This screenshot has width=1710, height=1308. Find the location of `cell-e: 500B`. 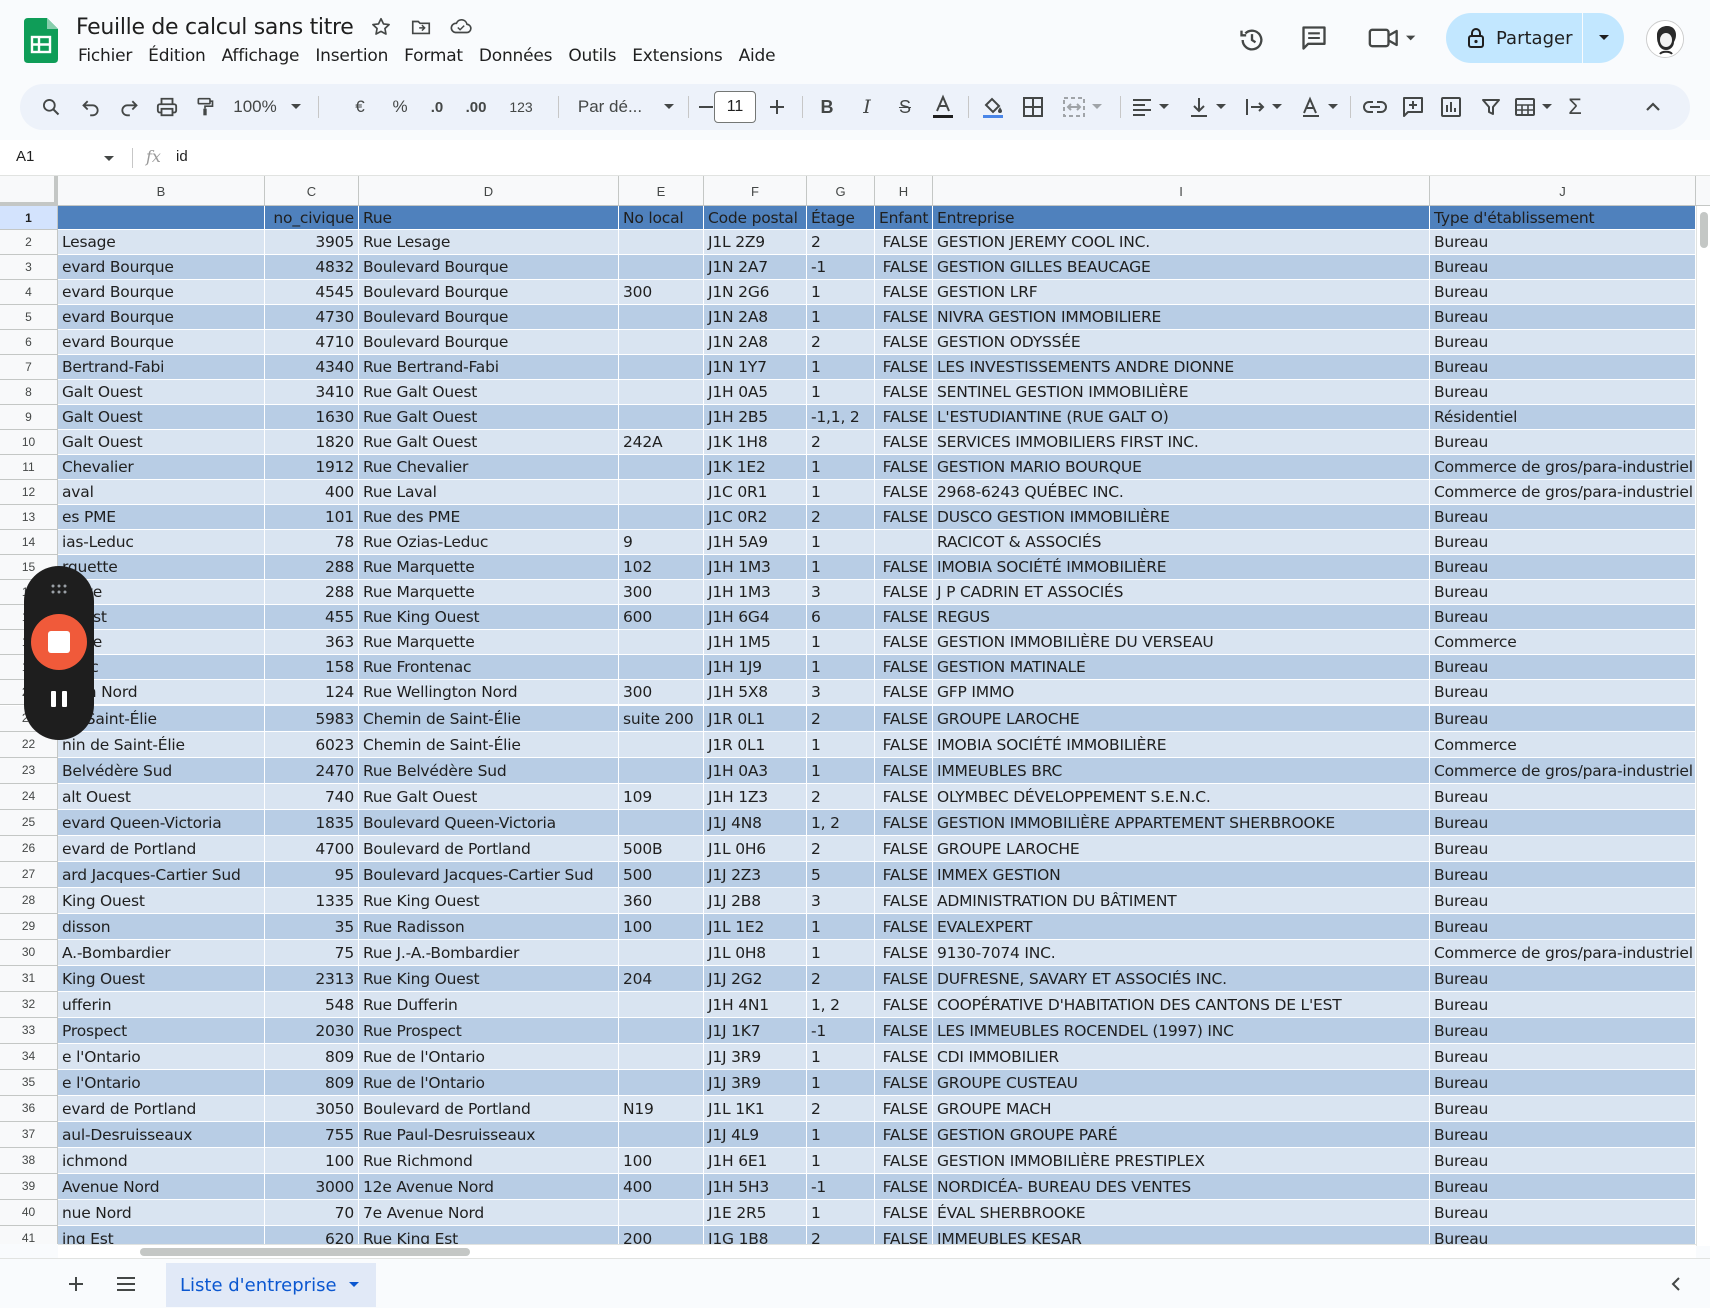

cell-e: 500B is located at coordinates (661, 849).